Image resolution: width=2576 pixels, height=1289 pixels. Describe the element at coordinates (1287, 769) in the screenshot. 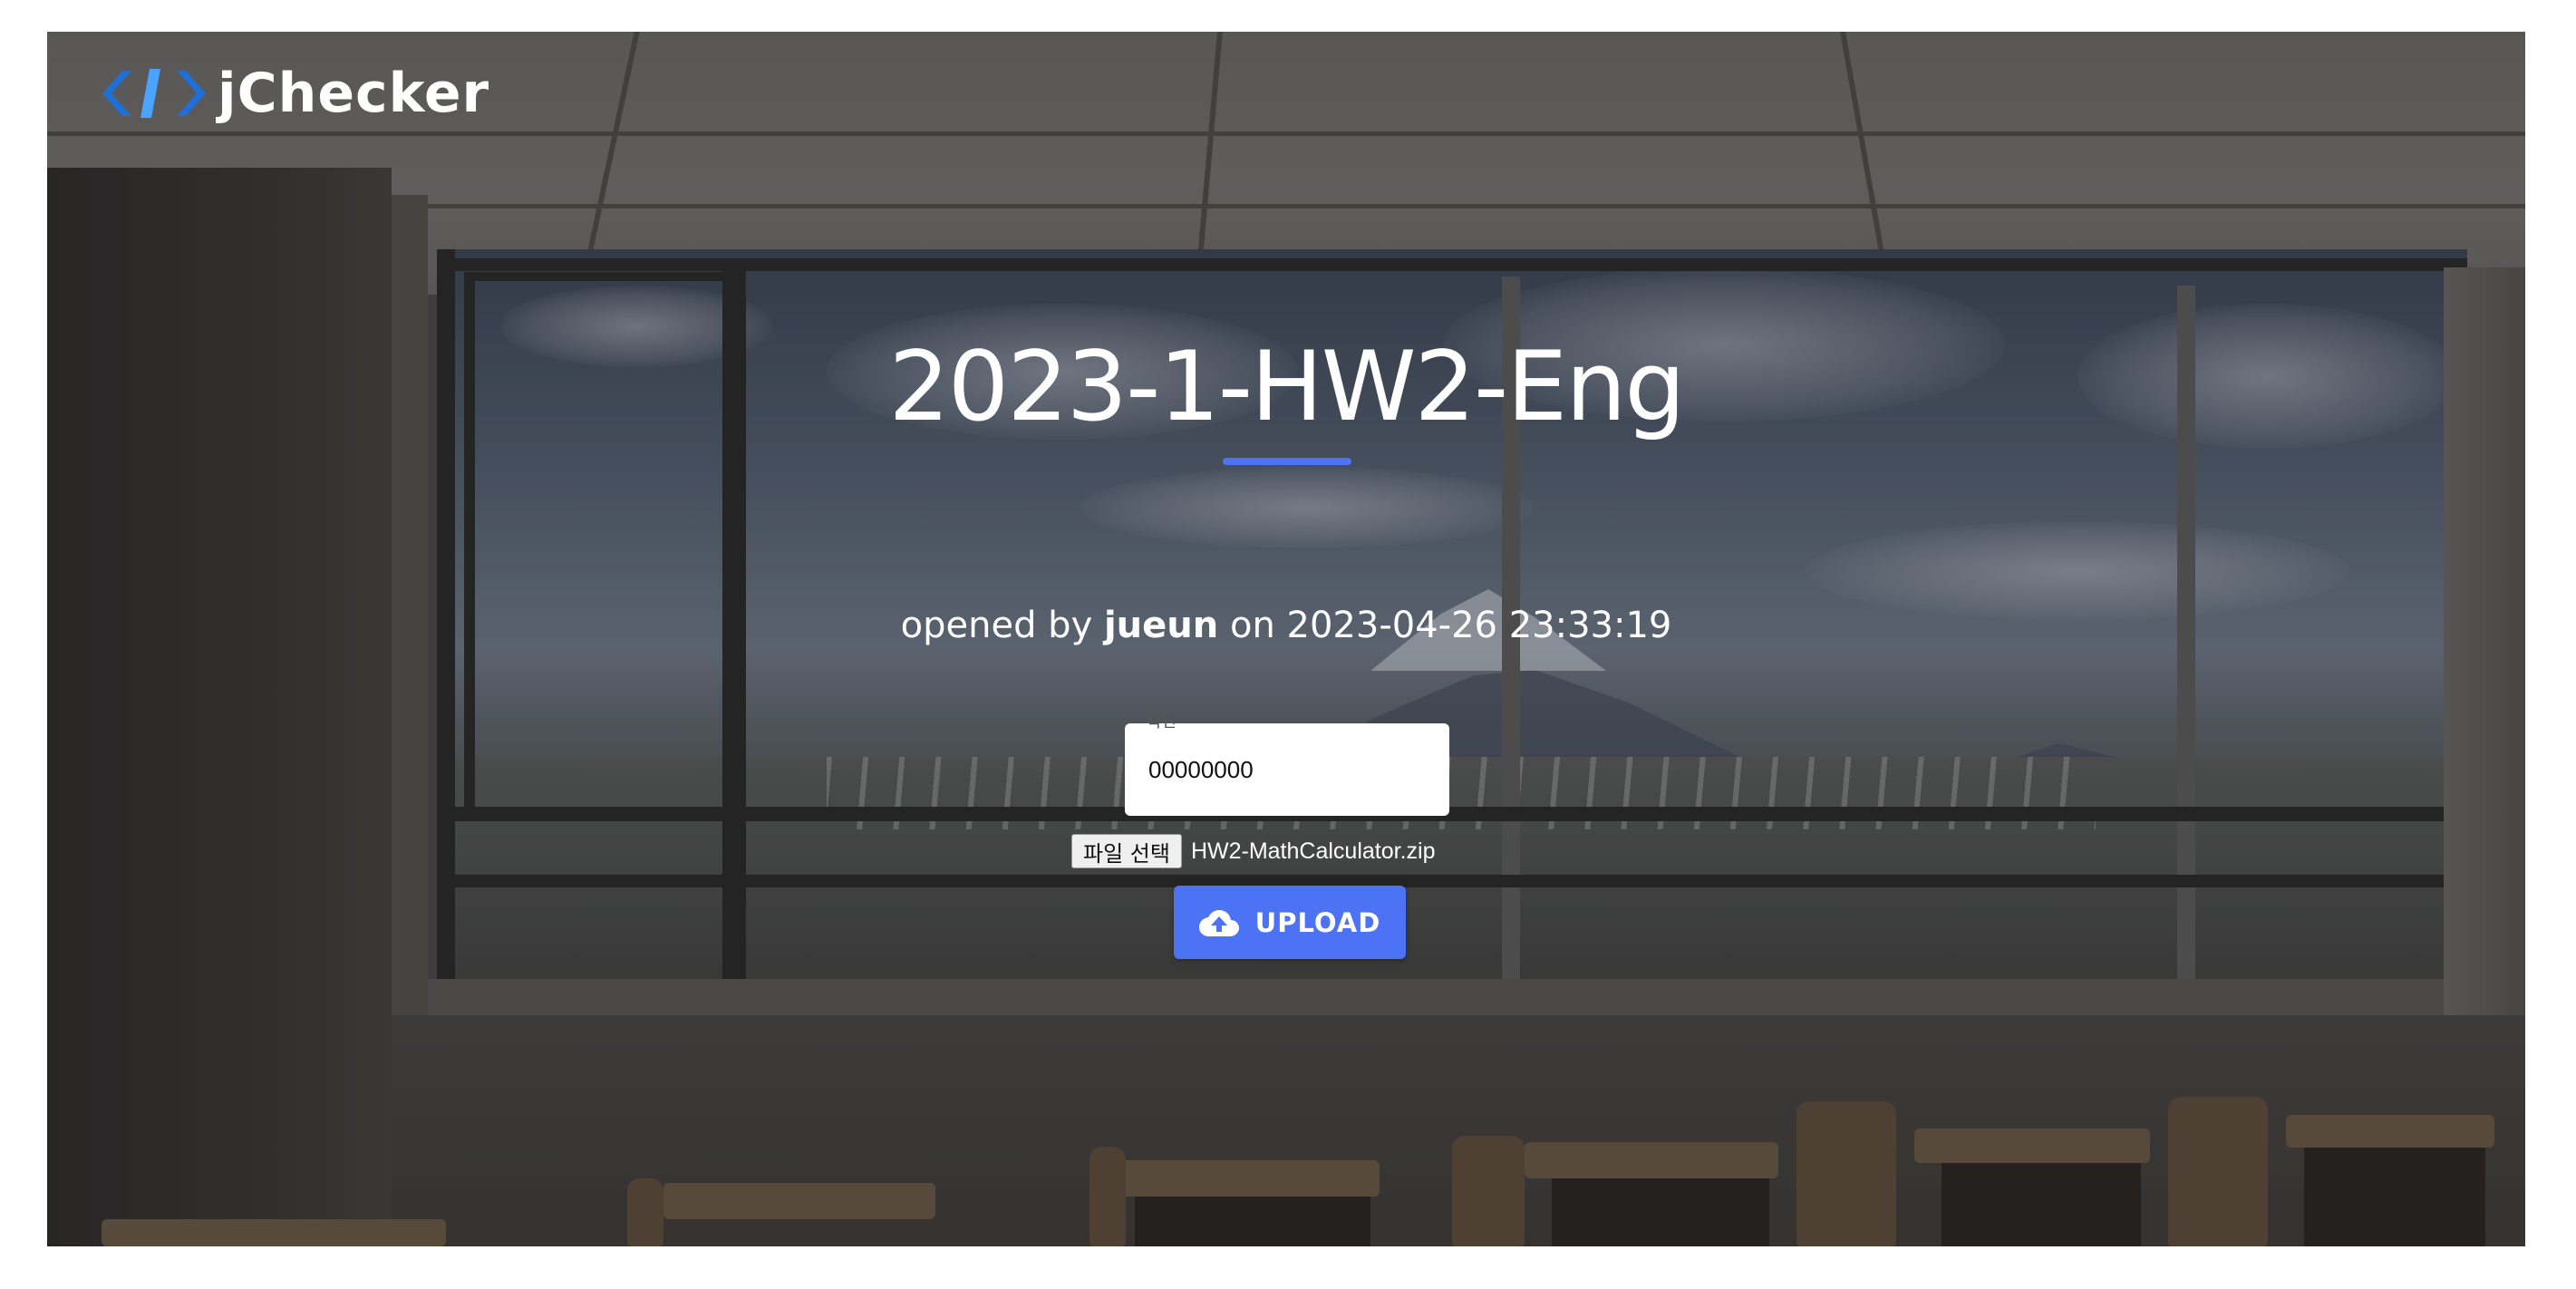

I see `student-id-input` at that location.